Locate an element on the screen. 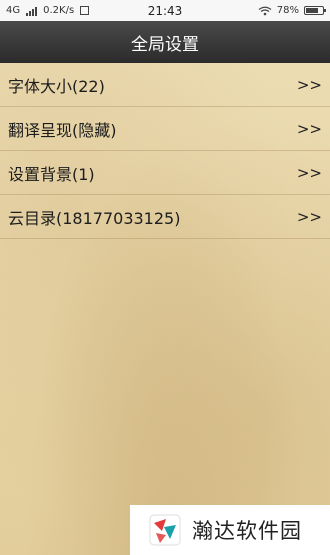 Image resolution: width=330 pixels, height=555 pixels. watermark: 瀚达软件园 is located at coordinates (230, 530).